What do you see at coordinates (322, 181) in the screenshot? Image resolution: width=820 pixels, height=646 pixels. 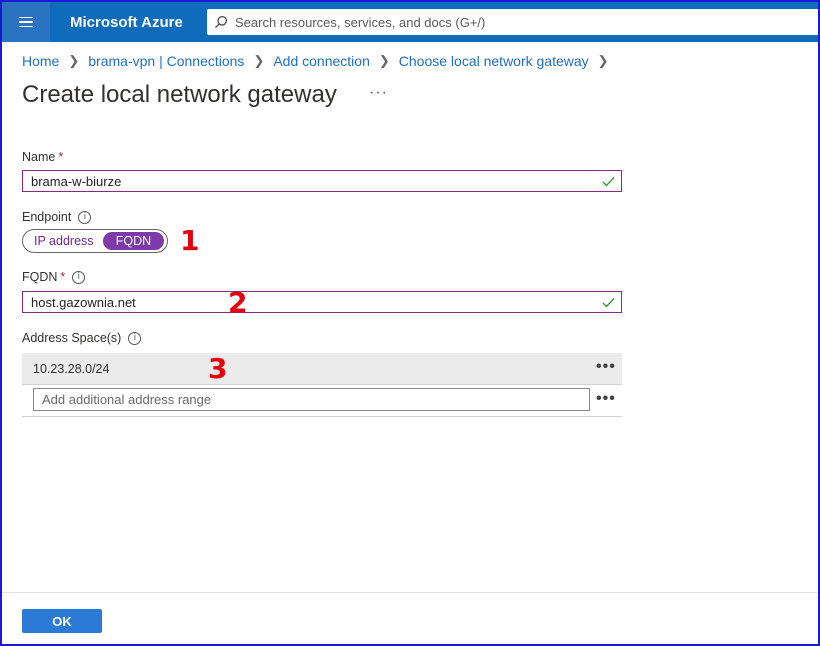 I see `name-field: brama-w-biurze` at bounding box center [322, 181].